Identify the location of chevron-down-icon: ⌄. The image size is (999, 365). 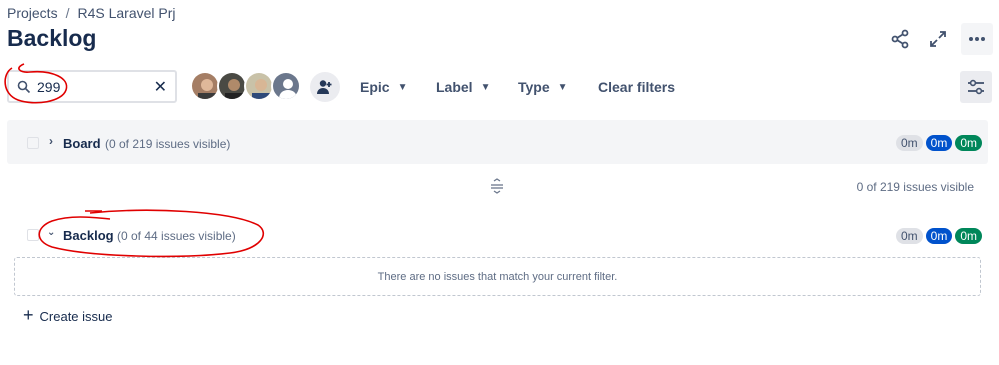
(51, 232).